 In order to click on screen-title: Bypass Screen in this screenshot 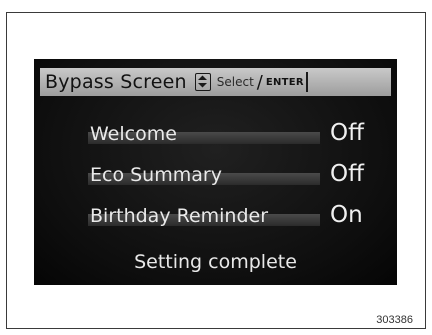, I will do `click(116, 82)`.